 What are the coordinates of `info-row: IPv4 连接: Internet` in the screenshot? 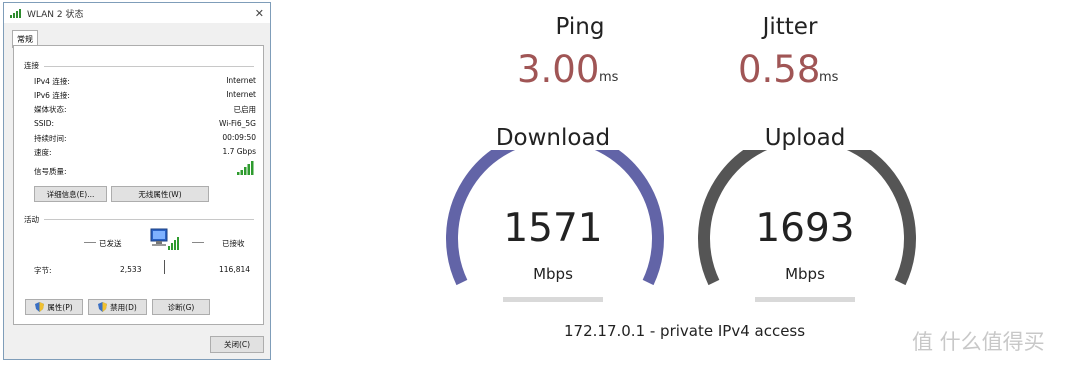 It's located at (145, 81).